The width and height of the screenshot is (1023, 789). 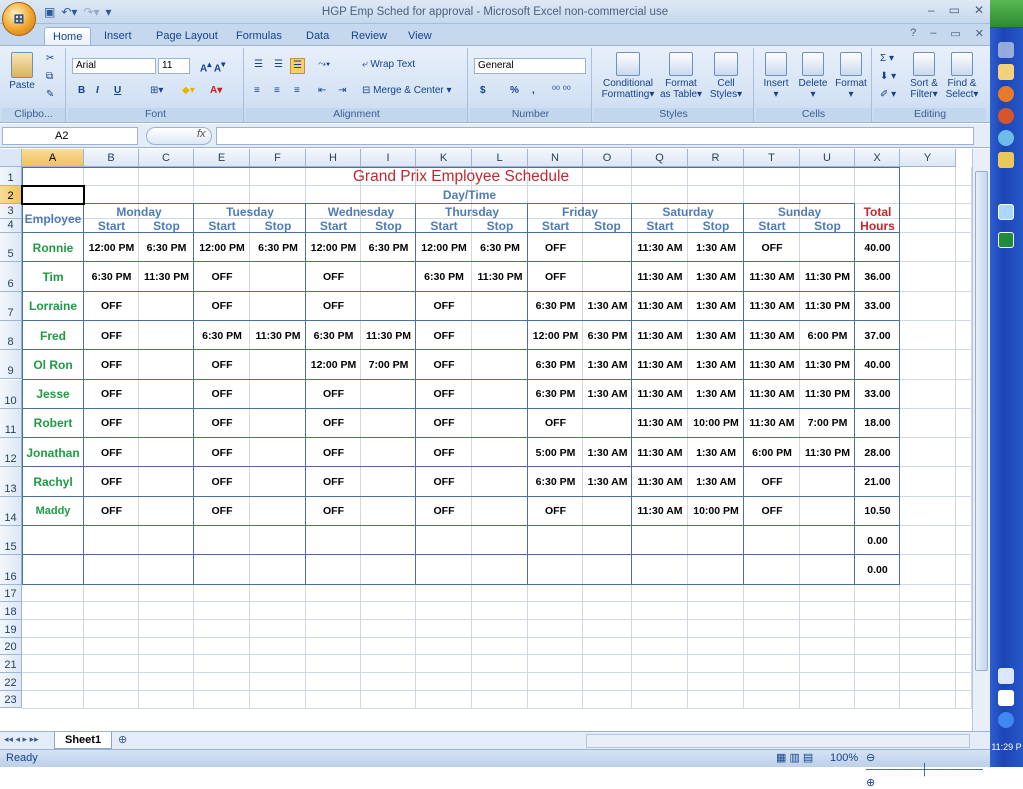 What do you see at coordinates (11, 277) in the screenshot?
I see `row-header-6: 6` at bounding box center [11, 277].